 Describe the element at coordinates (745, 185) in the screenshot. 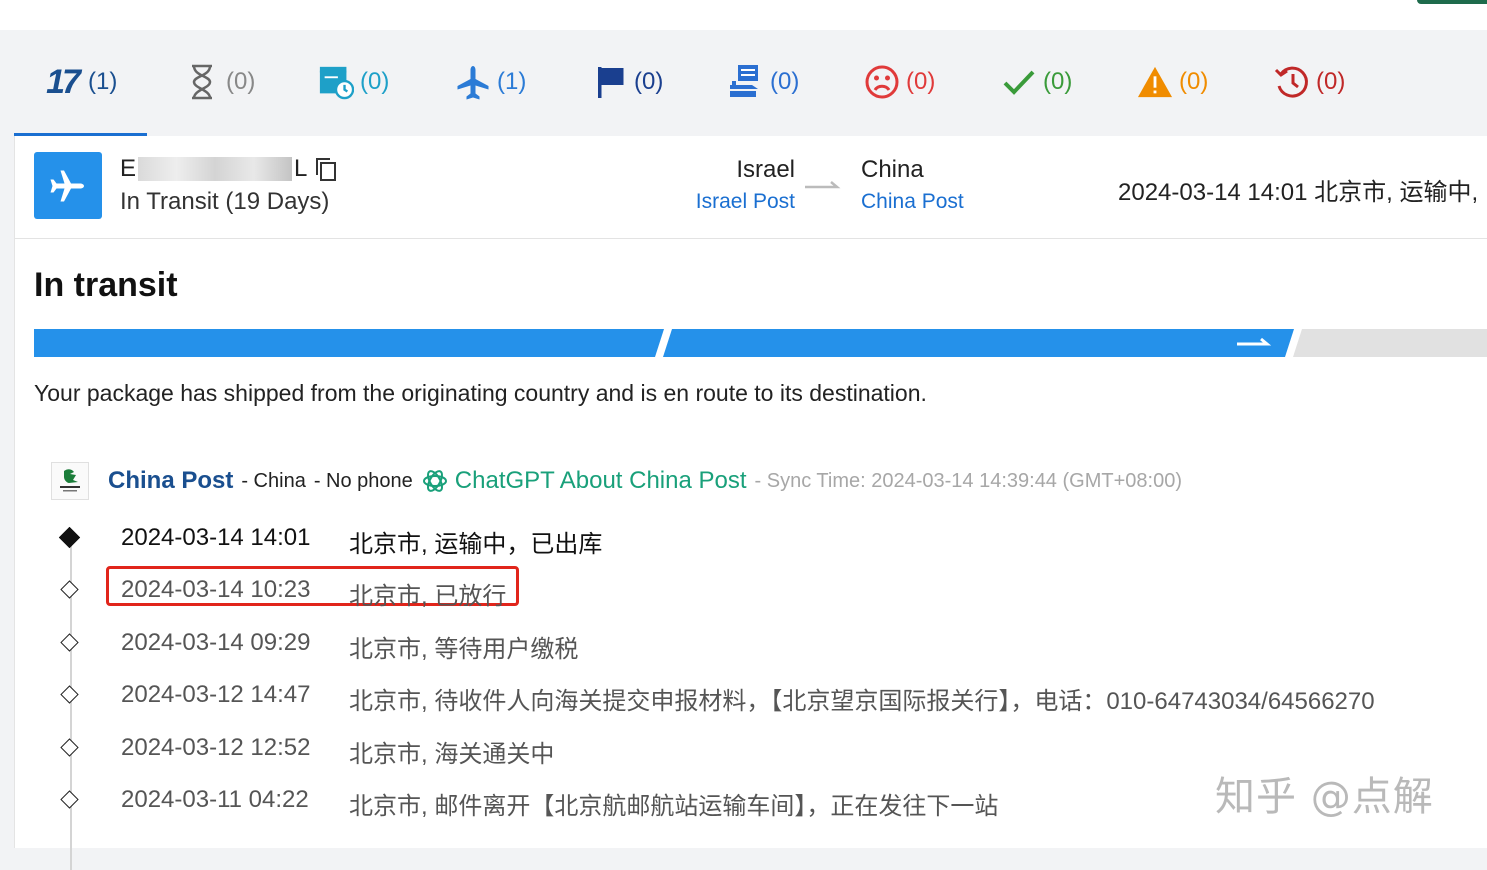

I see `origin: Israel Israel Post` at that location.